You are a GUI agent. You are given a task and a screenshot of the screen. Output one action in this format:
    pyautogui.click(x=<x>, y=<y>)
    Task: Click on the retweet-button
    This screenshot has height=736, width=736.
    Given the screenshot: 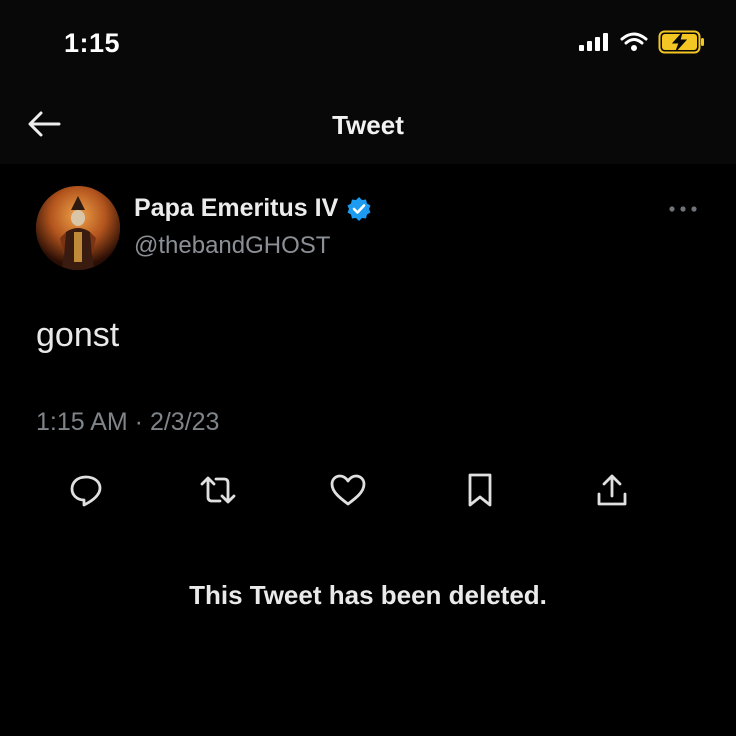 What is the action you would take?
    pyautogui.click(x=218, y=492)
    